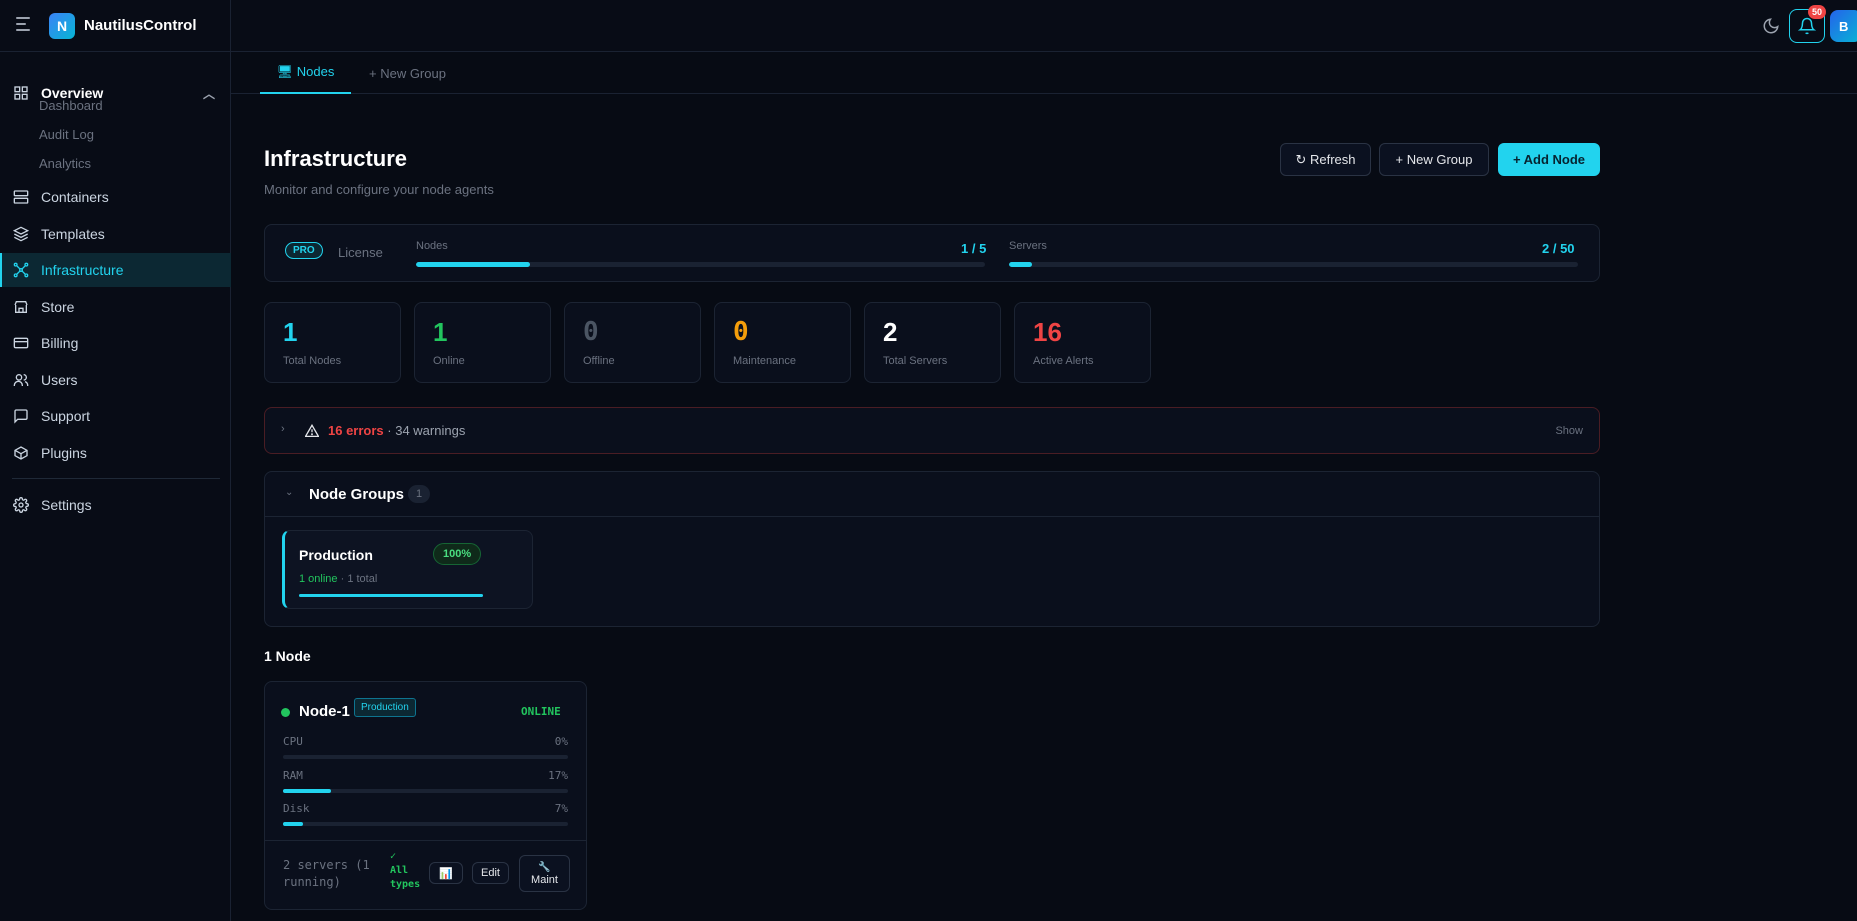  Describe the element at coordinates (116, 478) in the screenshot. I see `sidebar-divider` at that location.